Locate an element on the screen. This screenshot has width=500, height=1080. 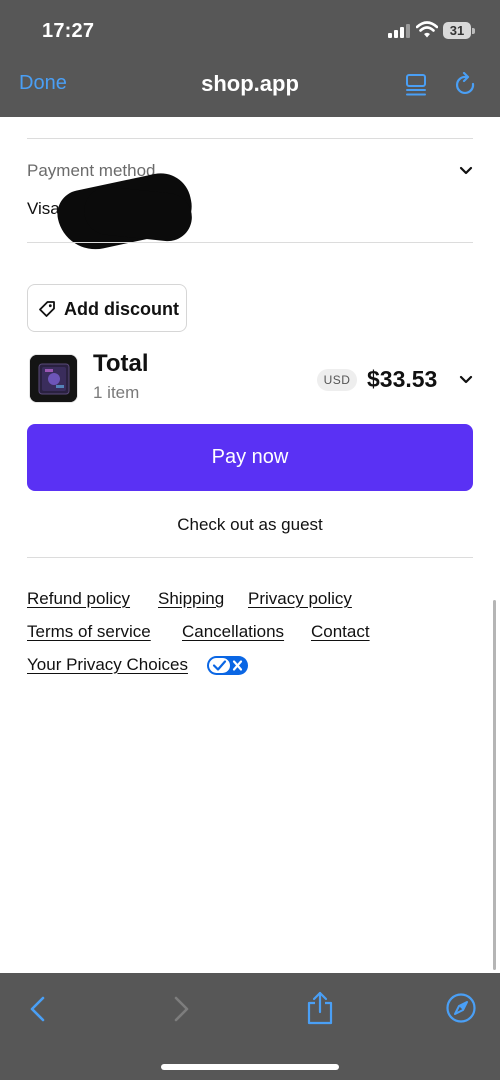
forward-icon is located at coordinates (181, 1009).